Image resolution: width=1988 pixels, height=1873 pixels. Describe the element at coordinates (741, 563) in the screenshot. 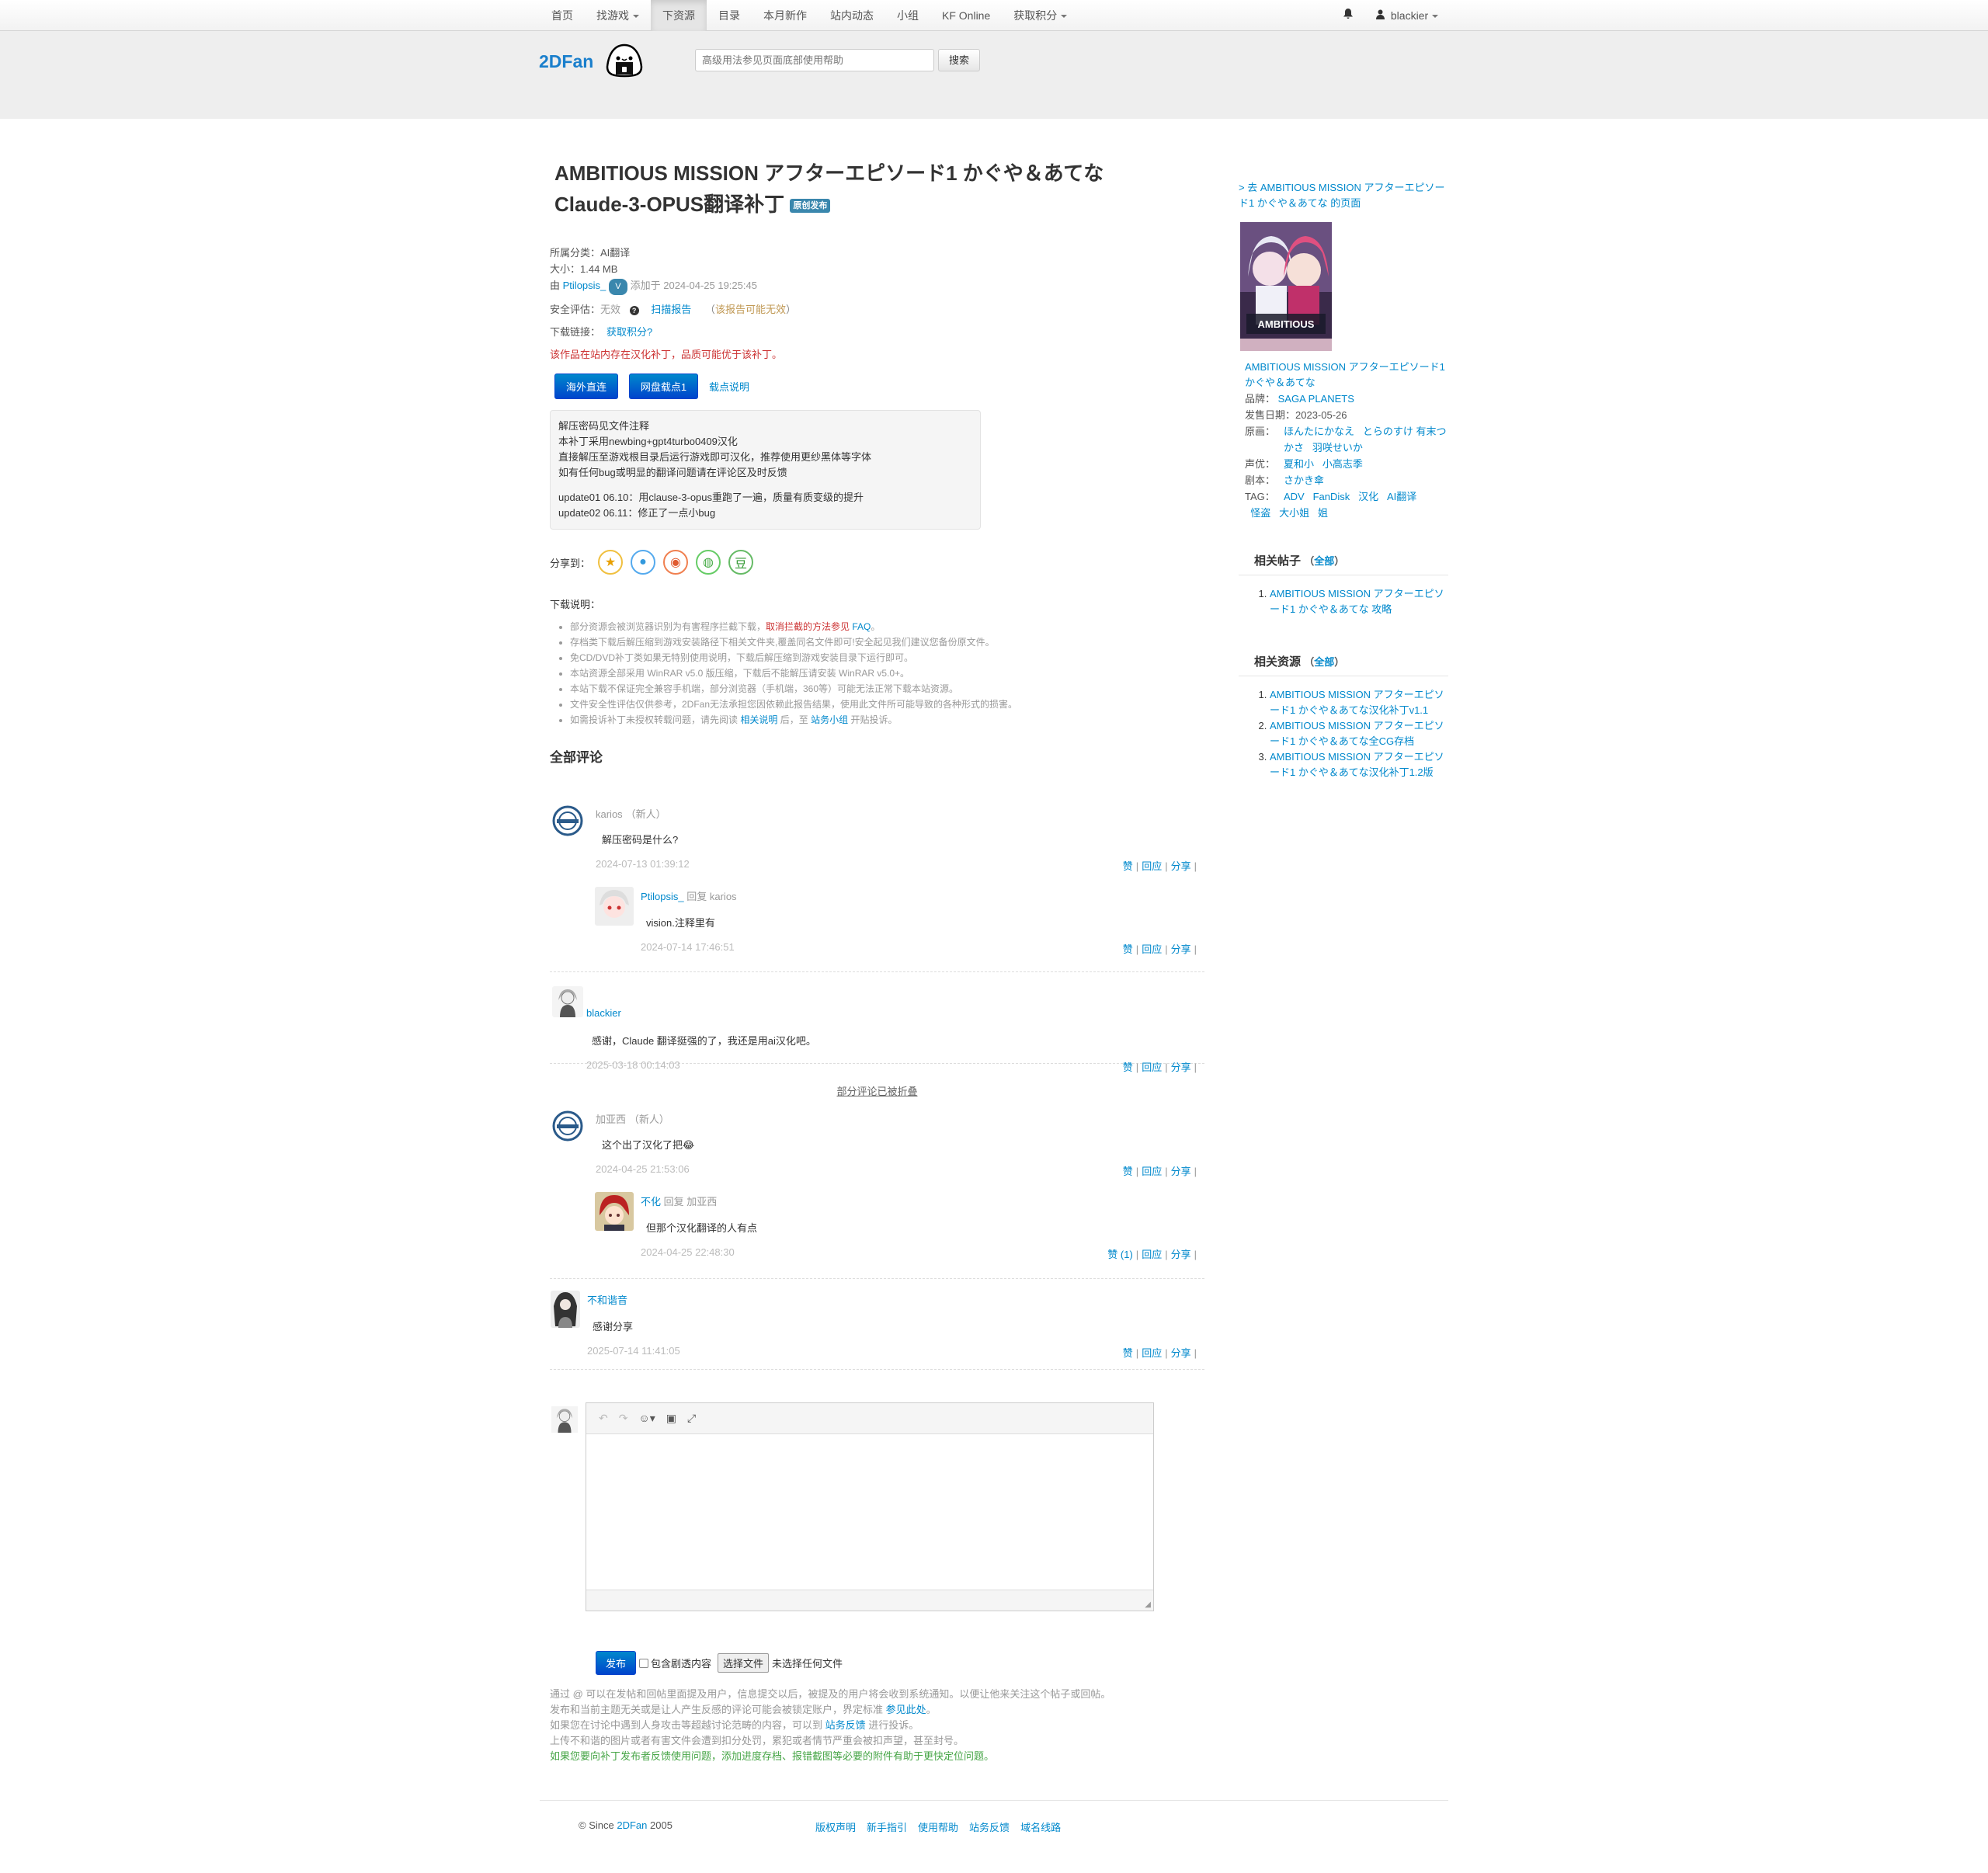

I see `share-douban-icon: 豆` at that location.